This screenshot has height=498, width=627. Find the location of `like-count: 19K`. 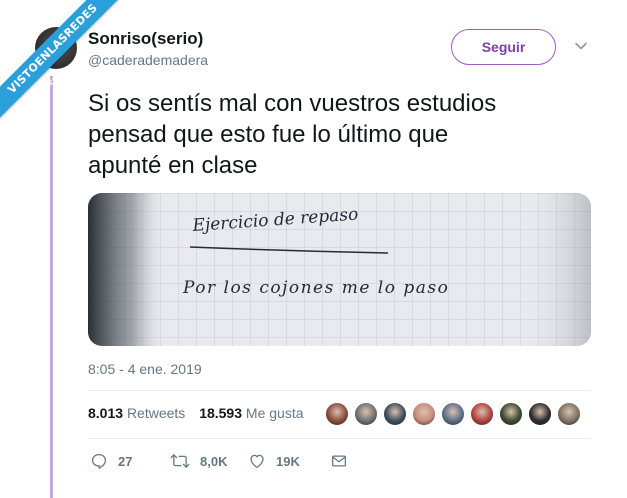

like-count: 19K is located at coordinates (288, 461).